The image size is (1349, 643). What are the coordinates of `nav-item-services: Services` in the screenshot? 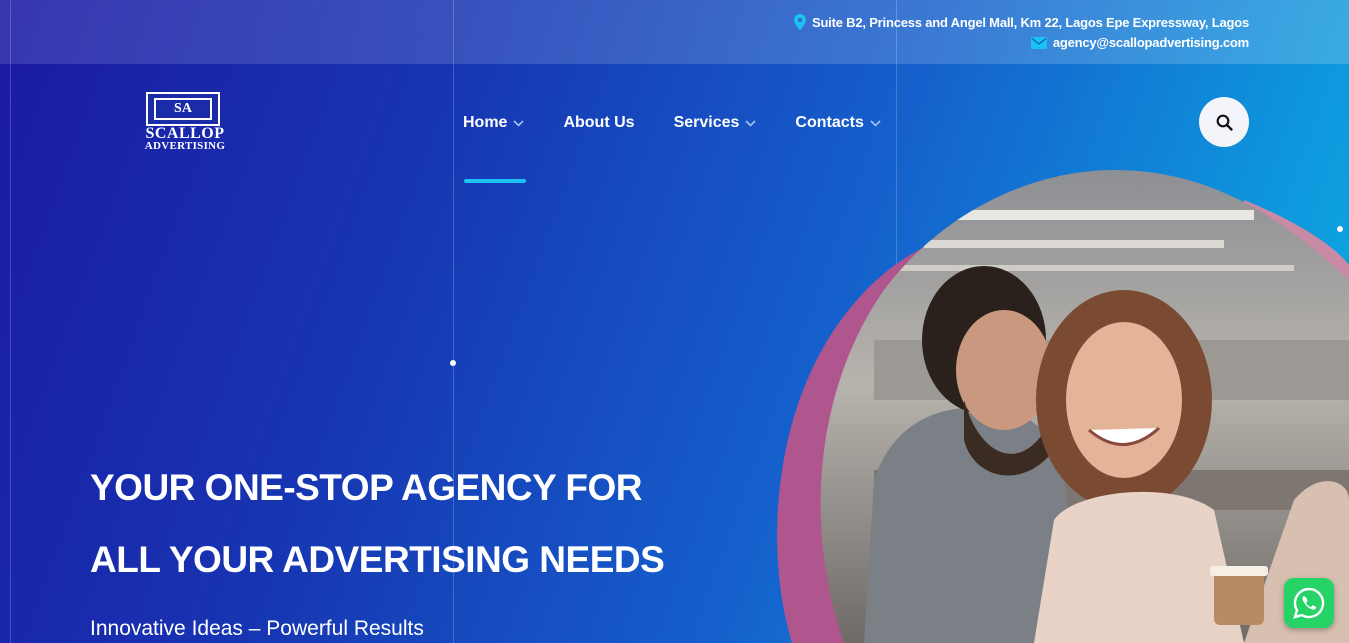 It's located at (715, 123).